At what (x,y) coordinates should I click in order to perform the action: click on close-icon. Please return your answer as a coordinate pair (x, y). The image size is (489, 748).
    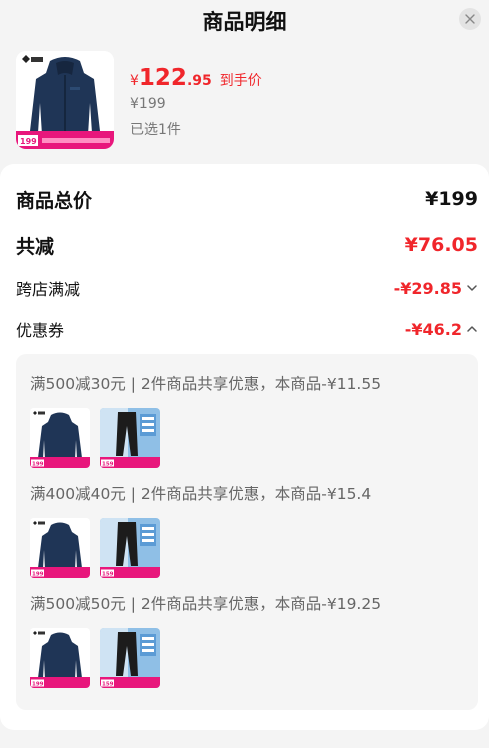
    Looking at the image, I should click on (470, 19).